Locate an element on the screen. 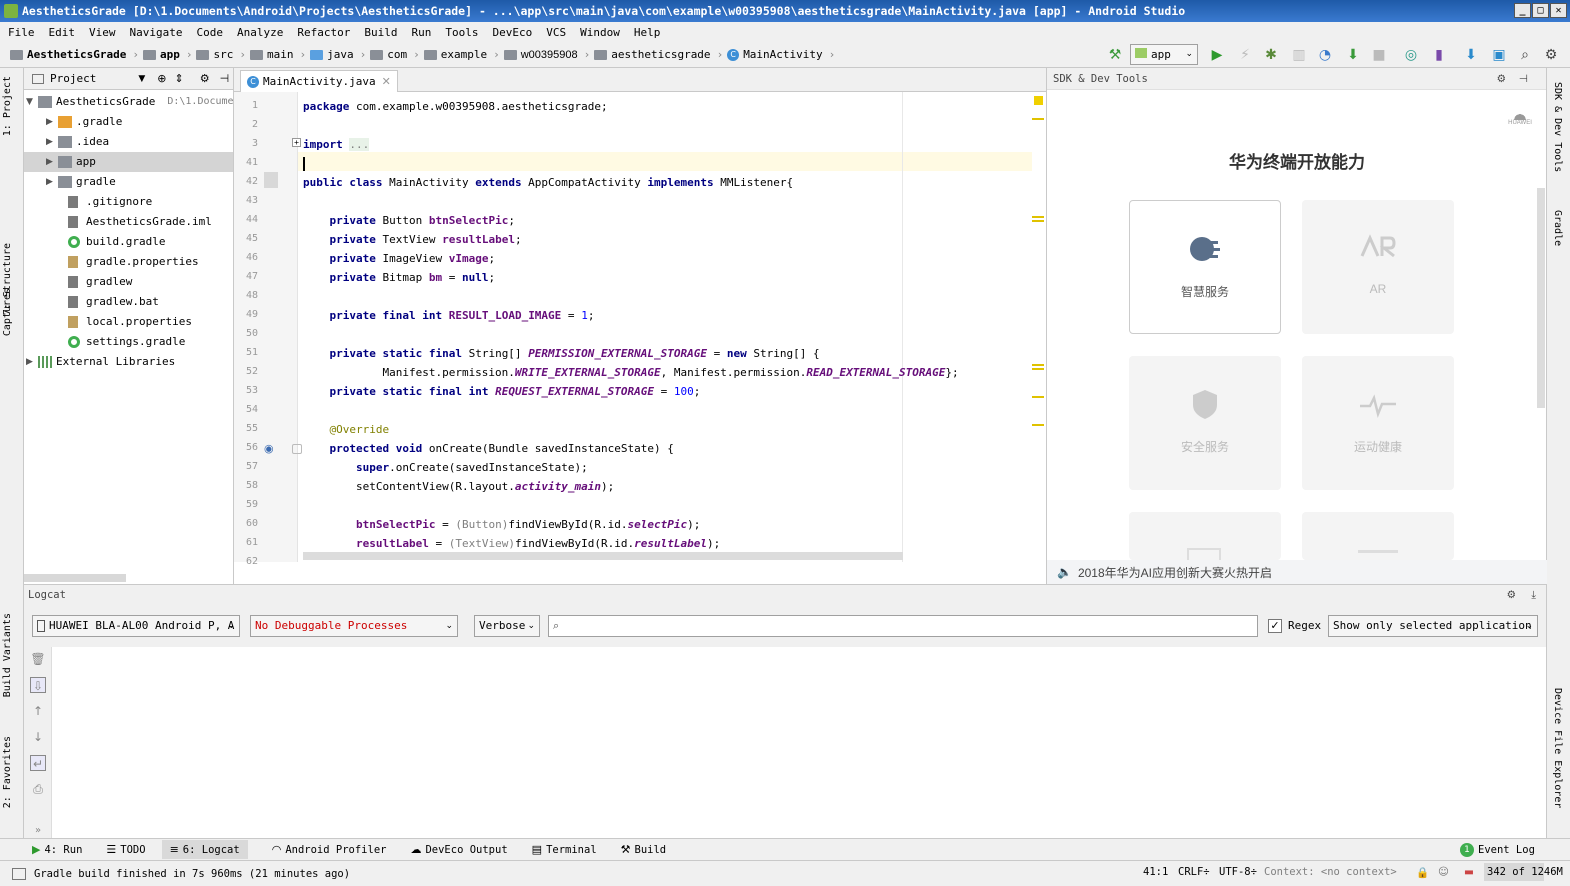  menu-deveco: DevEco is located at coordinates (512, 32).